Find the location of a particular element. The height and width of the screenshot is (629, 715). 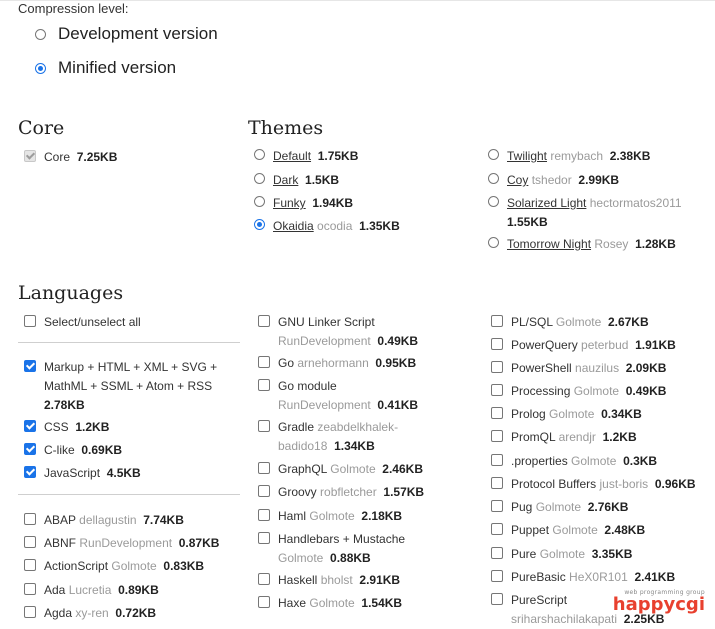

lang-go-module-checkbox is located at coordinates (264, 385).